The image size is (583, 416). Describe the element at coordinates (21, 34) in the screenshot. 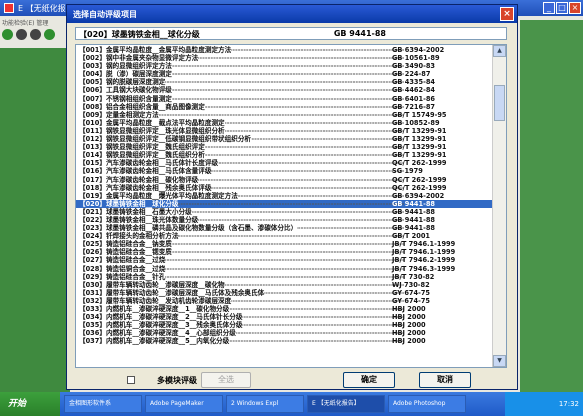

I see `record-icon` at that location.